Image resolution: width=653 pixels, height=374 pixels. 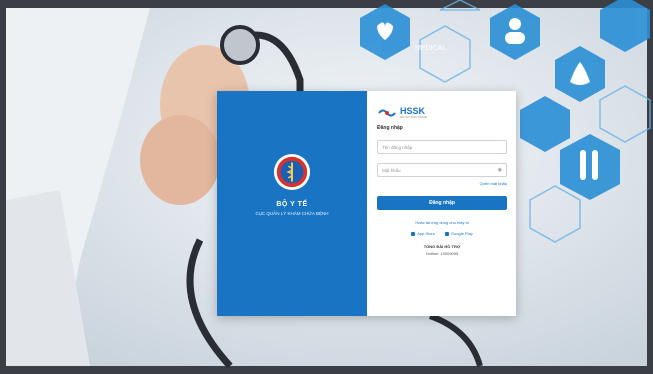 I want to click on ministry-panel: BỘ Y TẾ CỤC QUẢN LÝ KHÁM CHỮA BỆNH, so click(x=292, y=203).